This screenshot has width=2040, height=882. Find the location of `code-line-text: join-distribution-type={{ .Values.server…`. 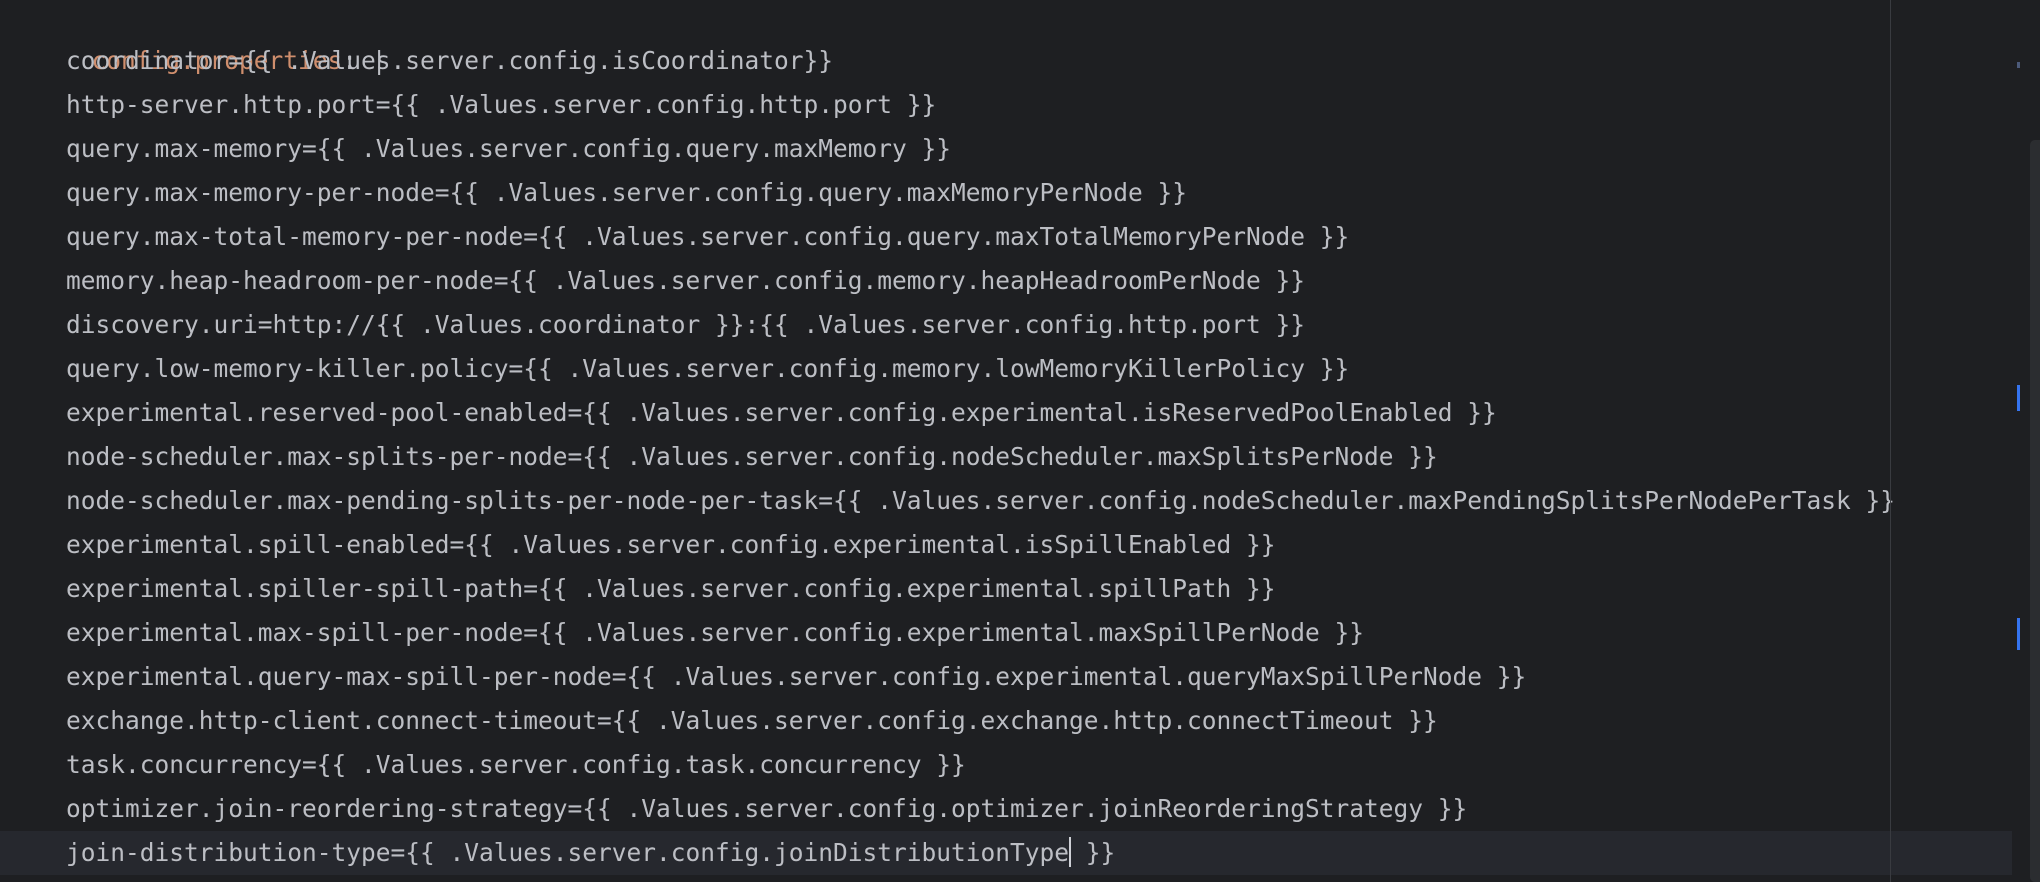

code-line-text: join-distribution-type={{ .Values.server… is located at coordinates (568, 852).